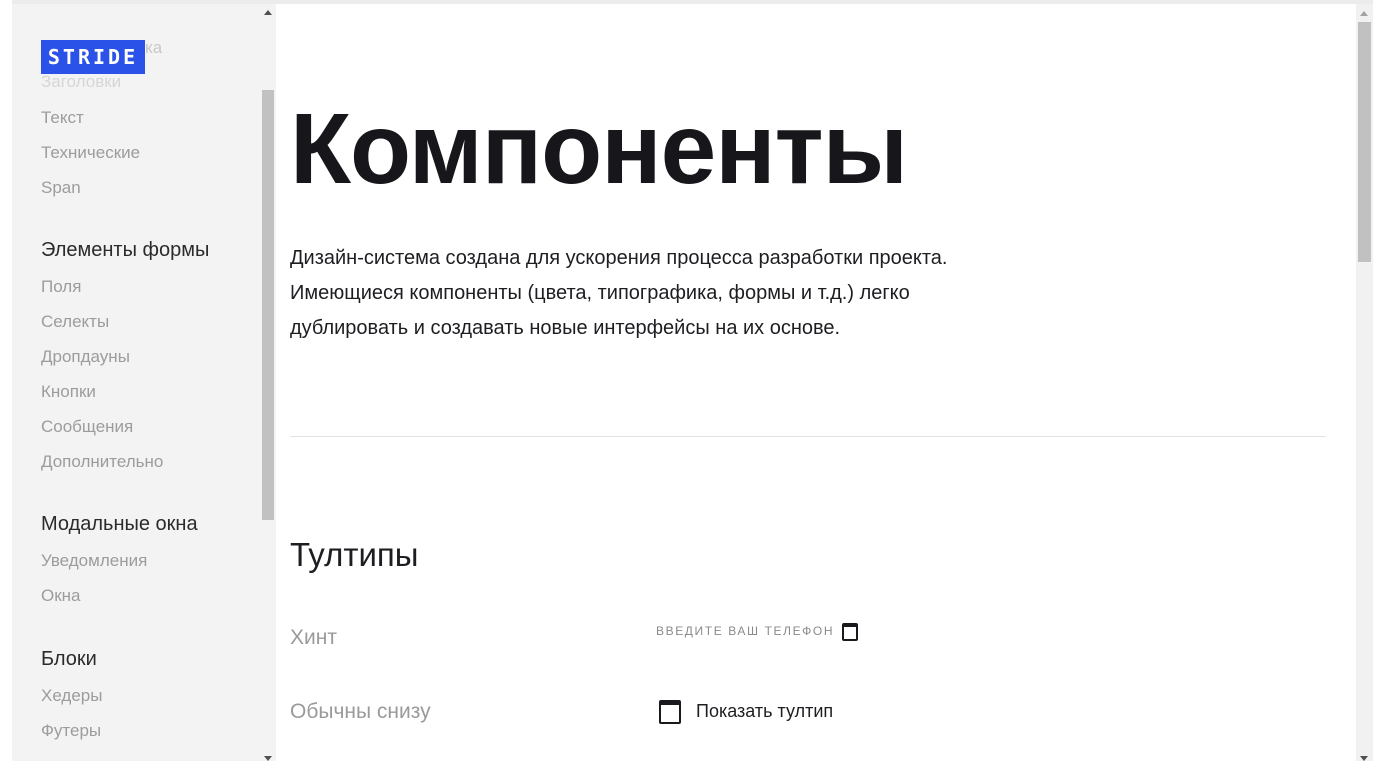 Image resolution: width=1373 pixels, height=761 pixels. What do you see at coordinates (599, 149) in the screenshot?
I see `page-title: Компоненты` at bounding box center [599, 149].